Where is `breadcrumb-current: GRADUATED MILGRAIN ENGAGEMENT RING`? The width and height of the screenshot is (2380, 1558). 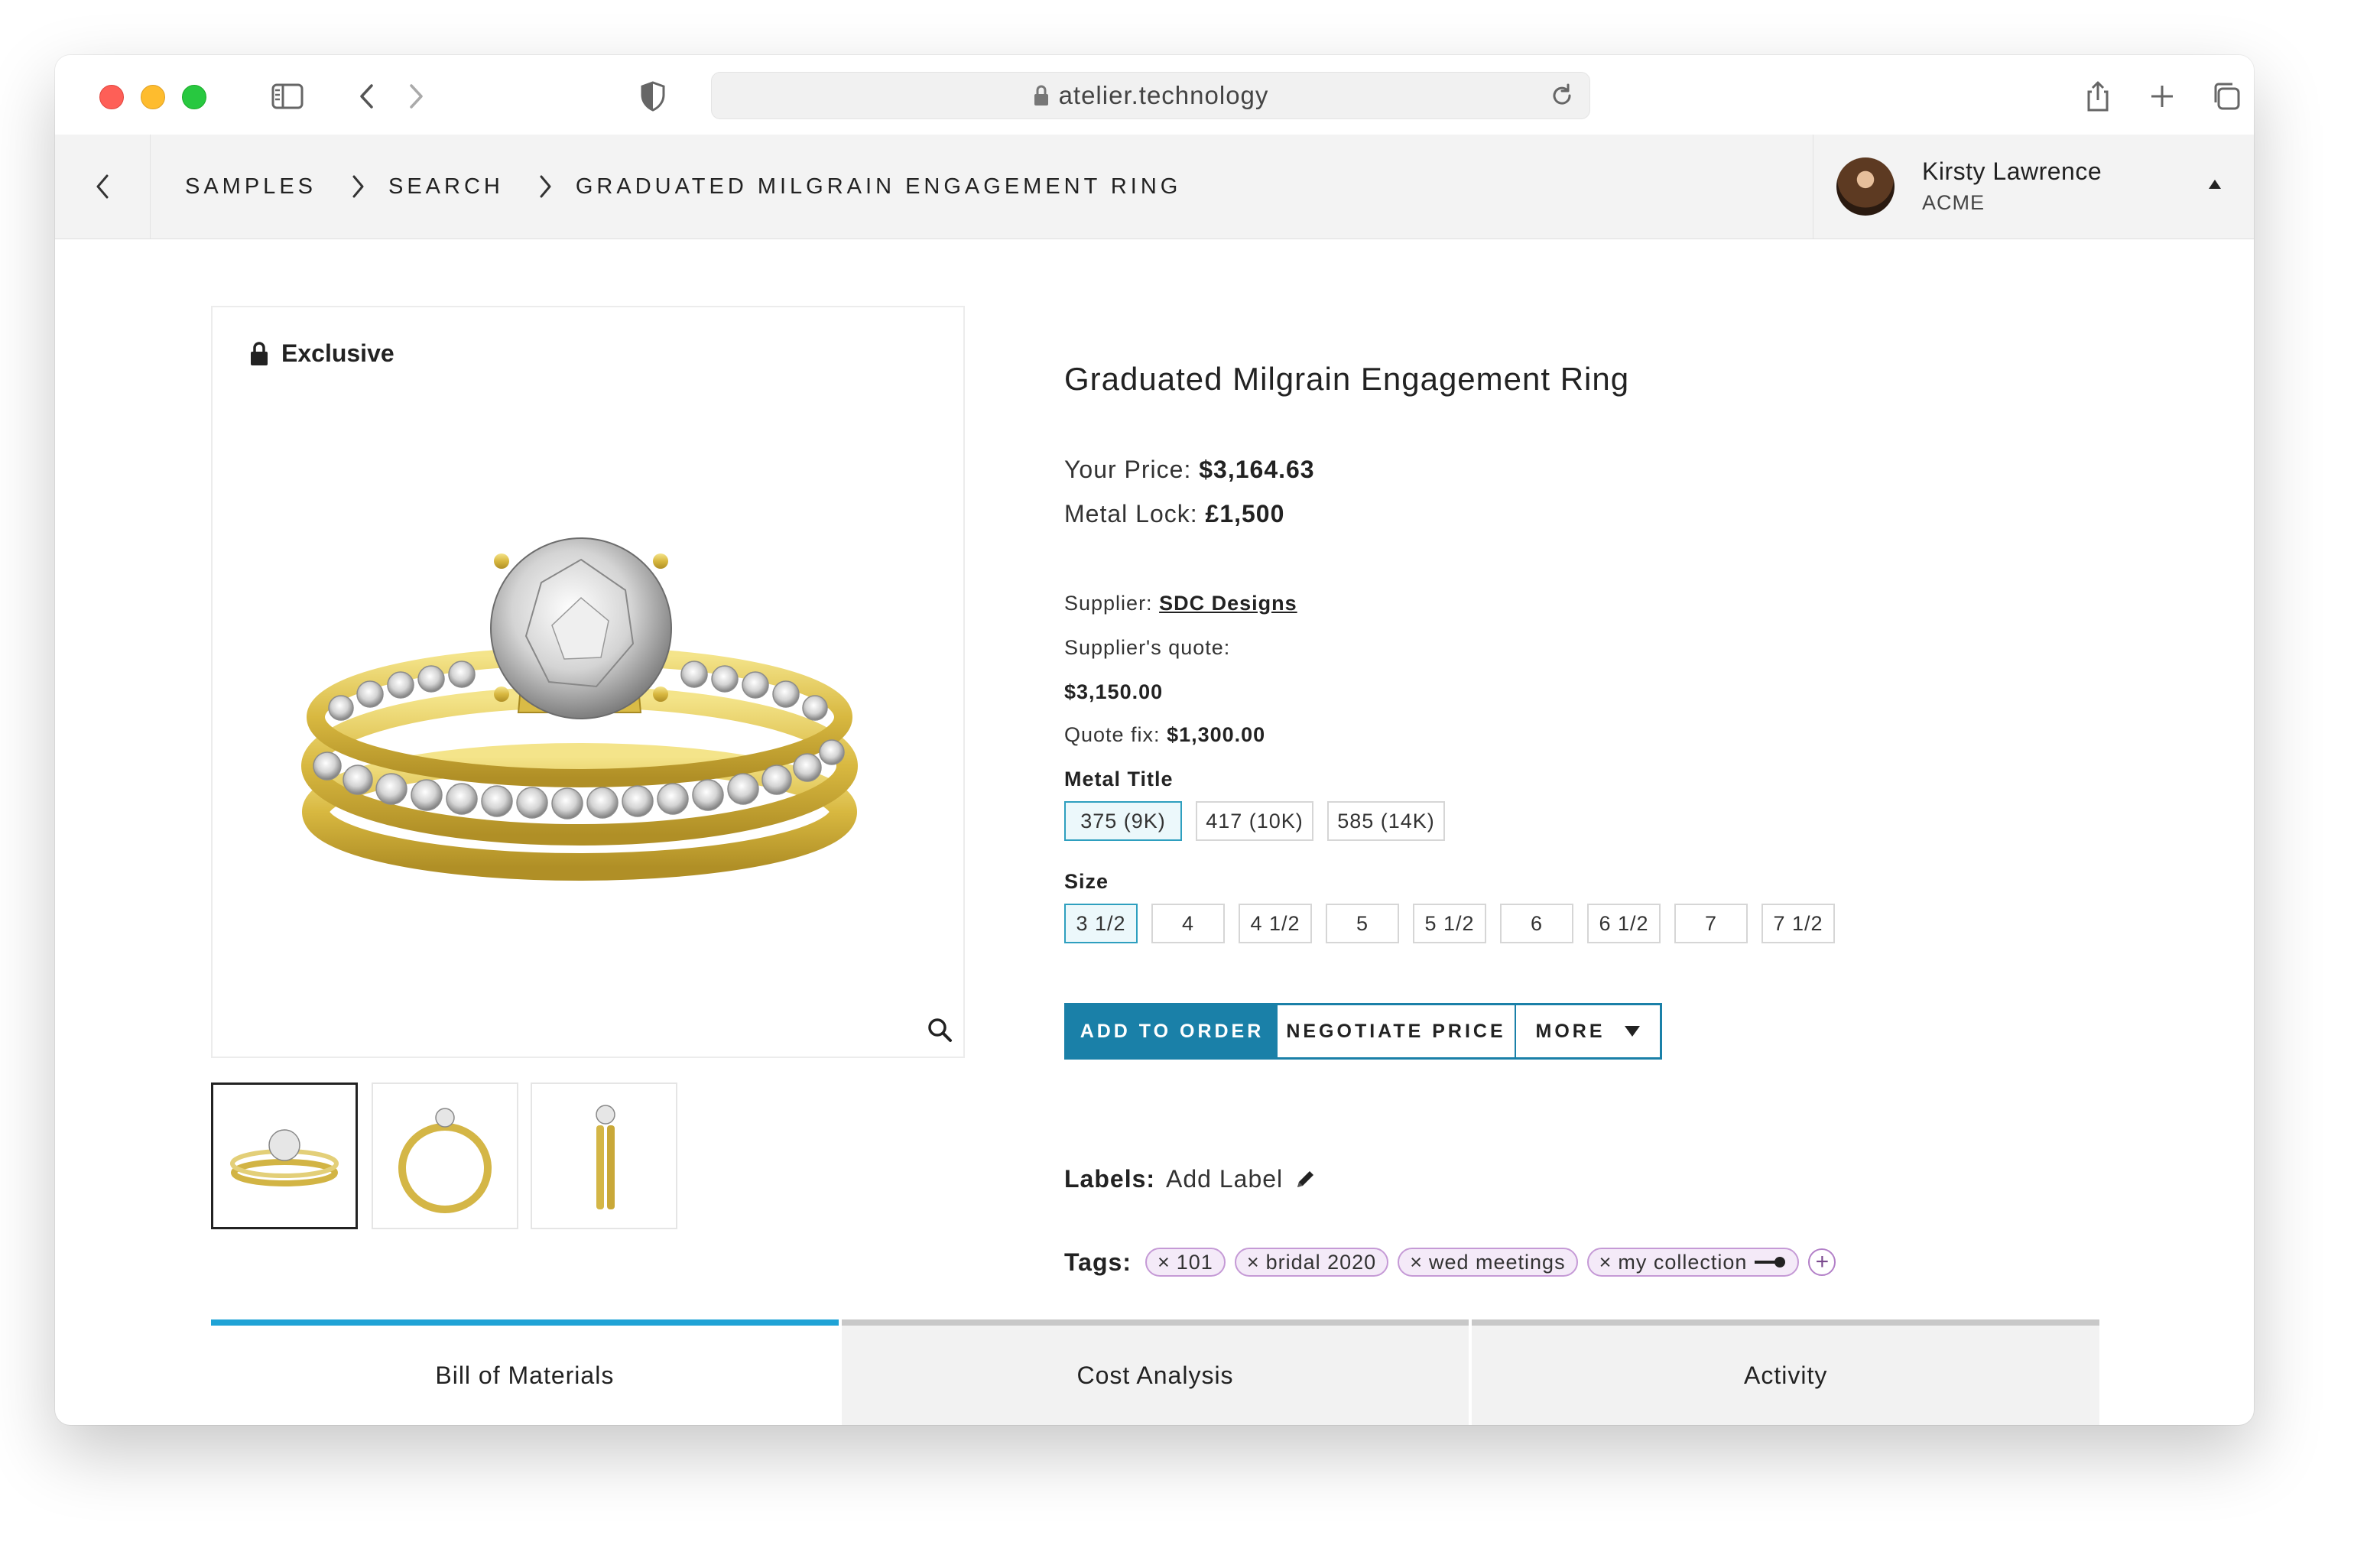
breadcrumb-current: GRADUATED MILGRAIN ENGAGEMENT RING is located at coordinates (878, 186).